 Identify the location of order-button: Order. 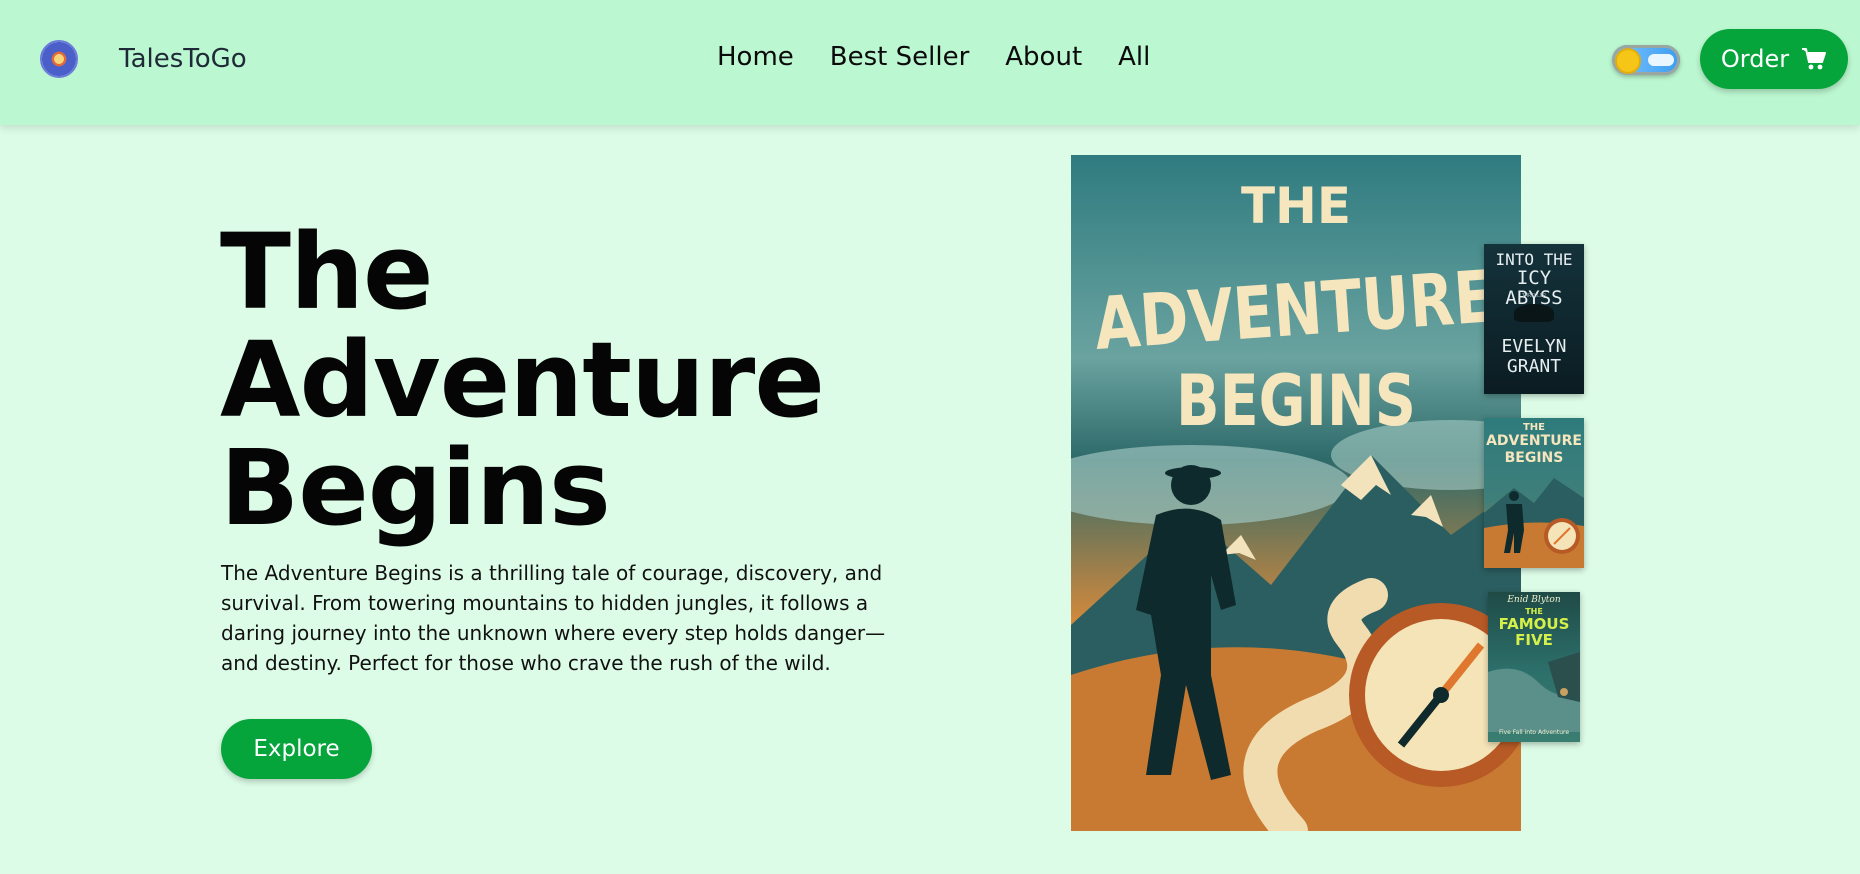
(1774, 59).